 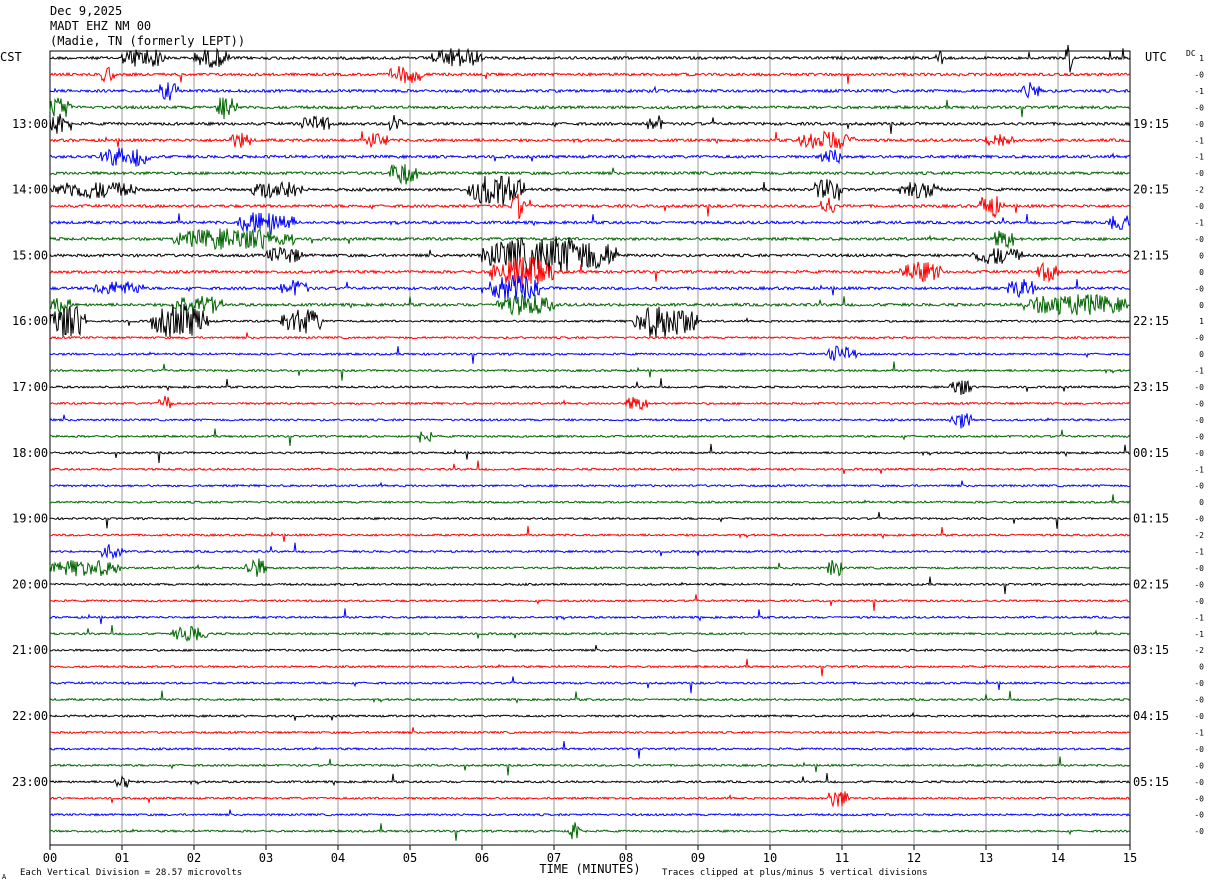 I want to click on utc-hour-label: 20:15, so click(x=1151, y=190).